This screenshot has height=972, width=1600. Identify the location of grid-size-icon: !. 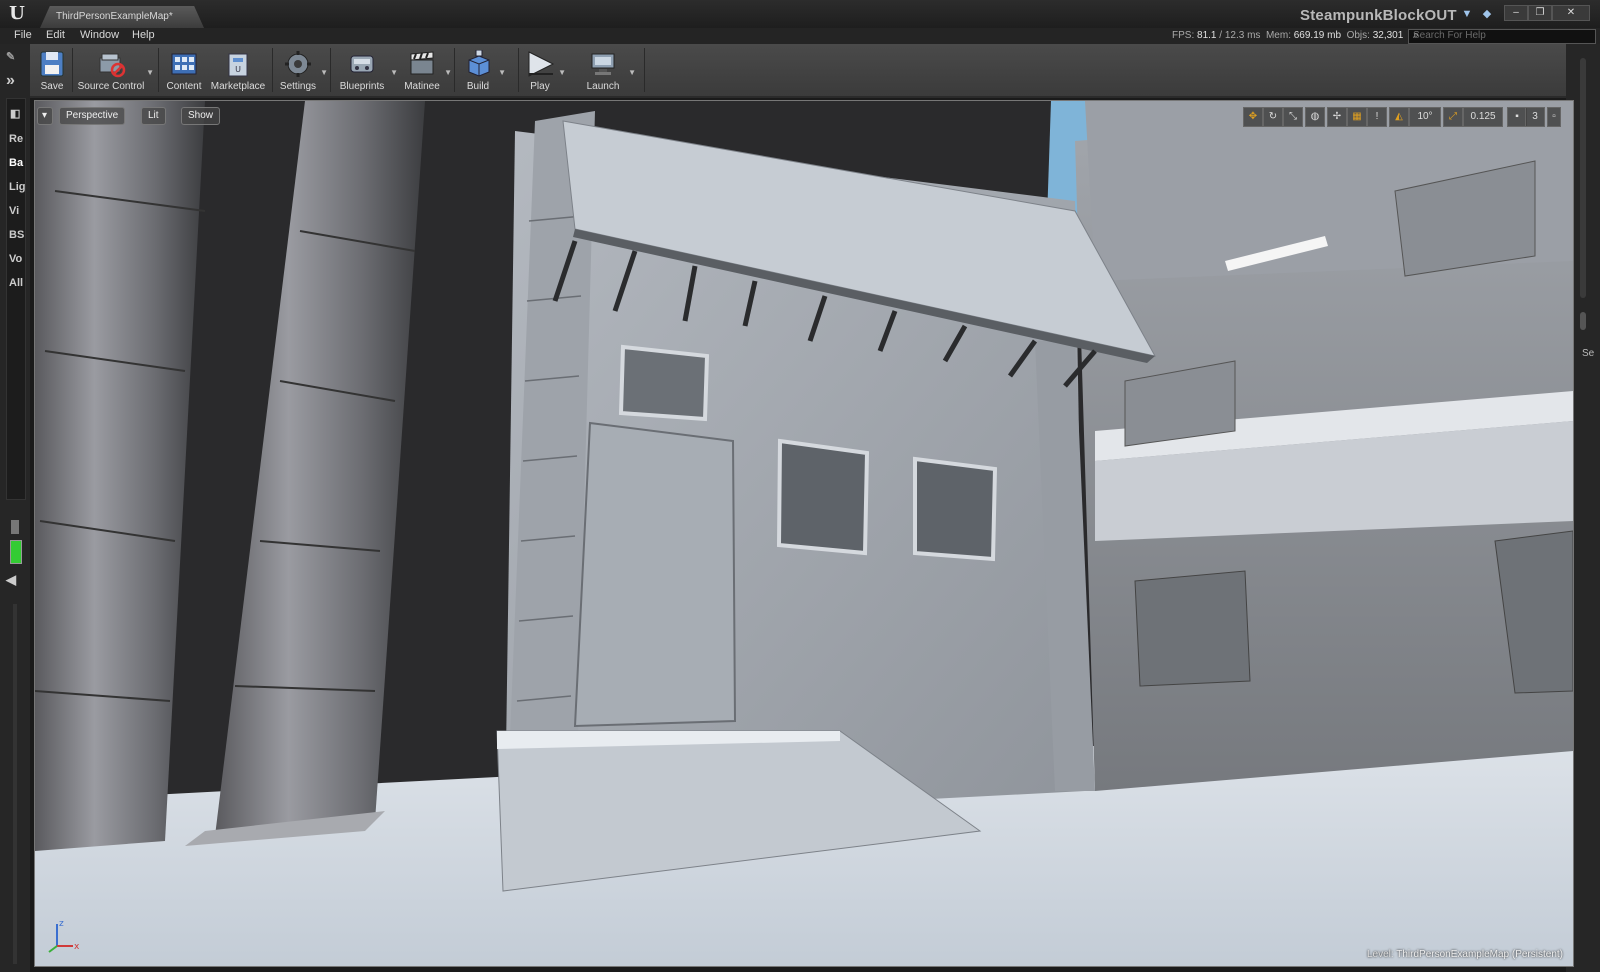
(1377, 117).